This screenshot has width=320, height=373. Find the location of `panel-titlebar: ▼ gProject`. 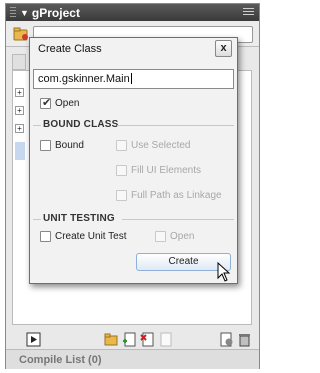

panel-titlebar: ▼ gProject is located at coordinates (132, 12).